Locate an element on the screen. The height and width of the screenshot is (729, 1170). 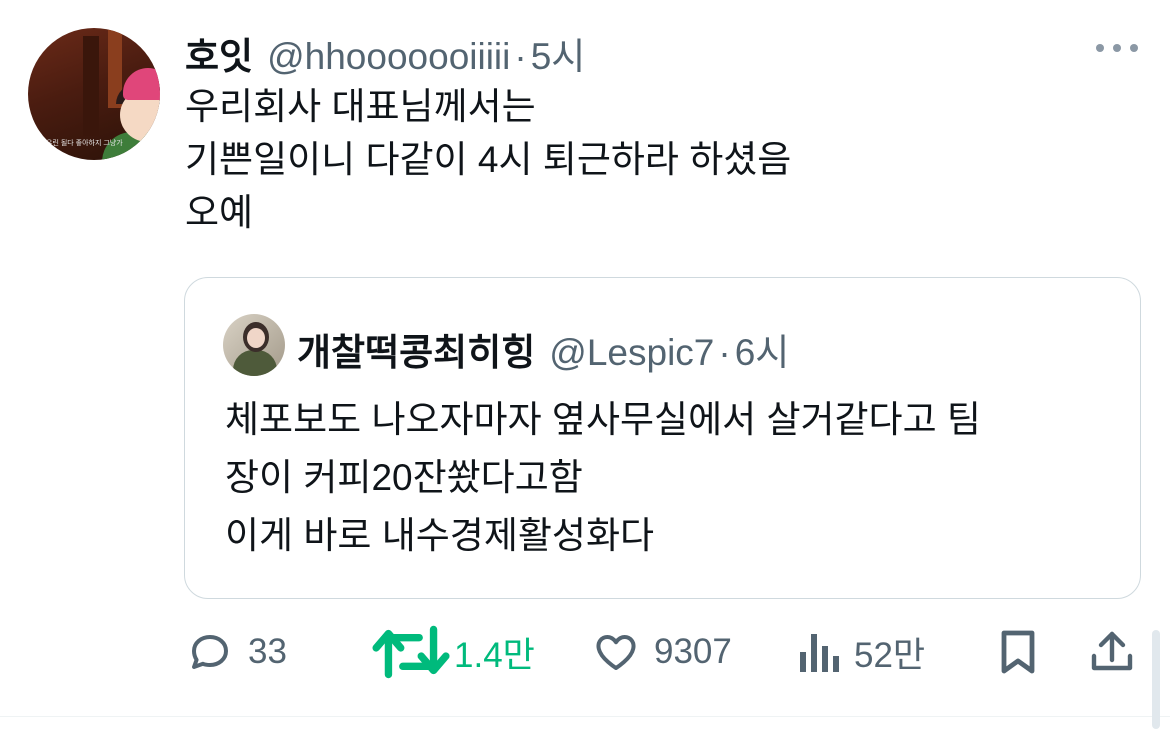
quoted-tweet-time: 6시 is located at coordinates (762, 352).